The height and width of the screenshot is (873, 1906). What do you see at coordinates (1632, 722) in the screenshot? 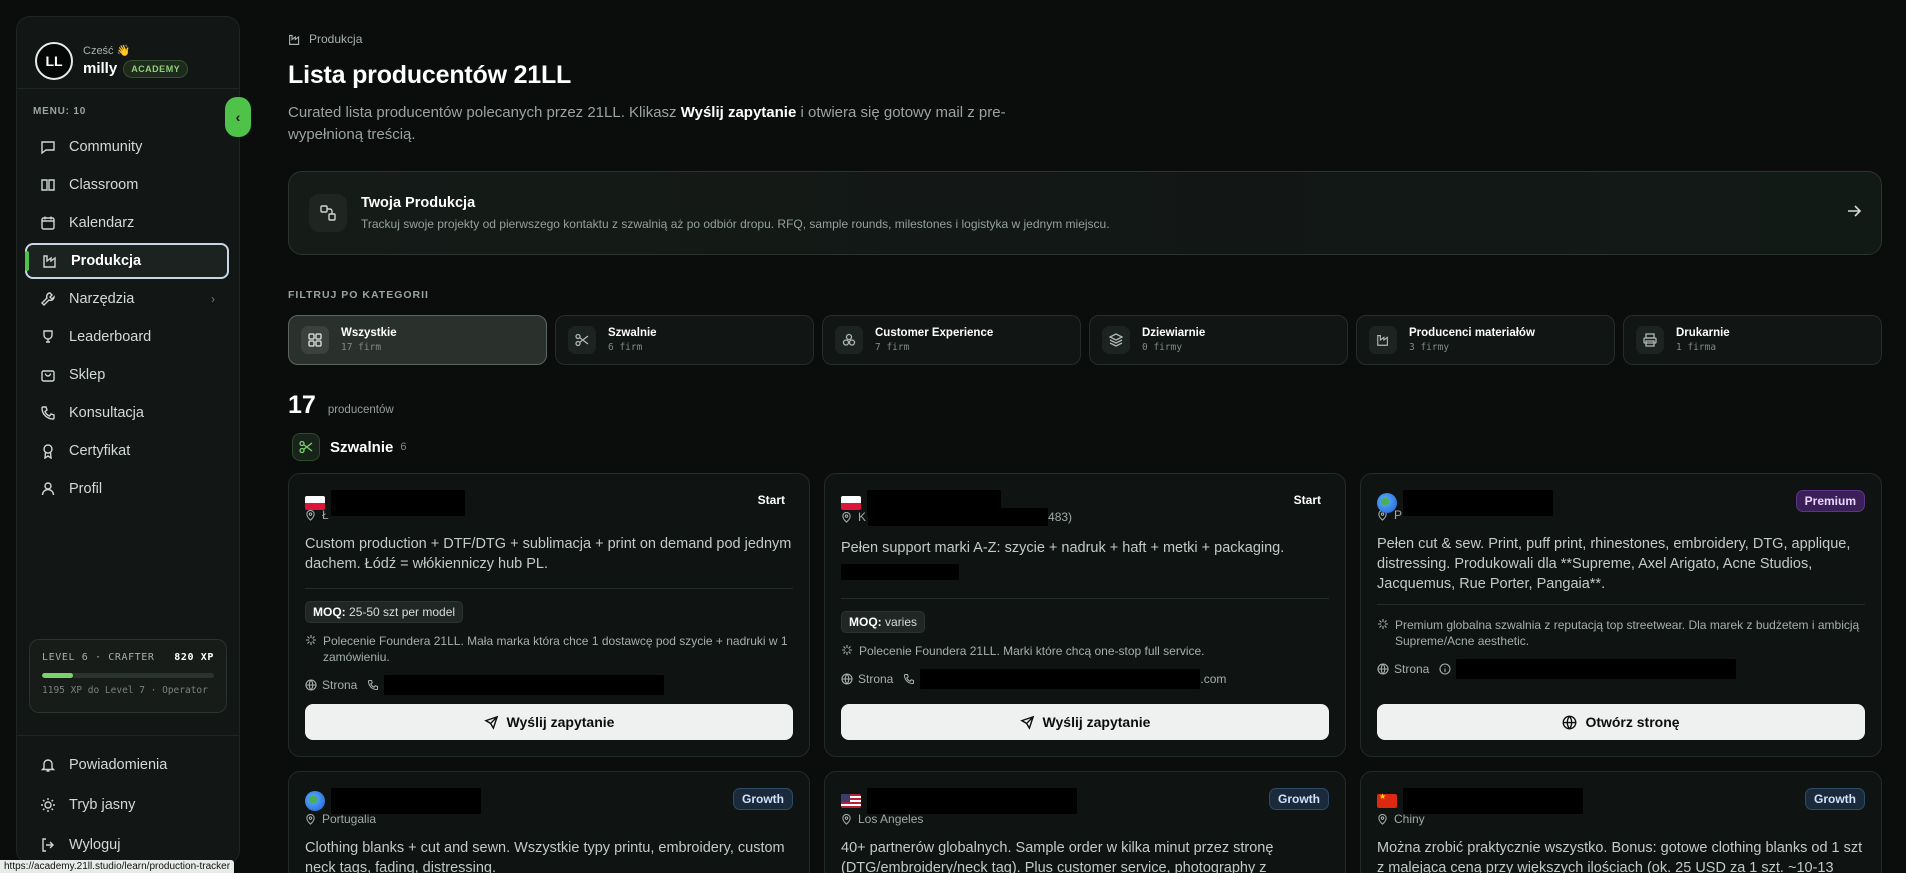
I see `button-label: Otwórz stronę` at bounding box center [1632, 722].